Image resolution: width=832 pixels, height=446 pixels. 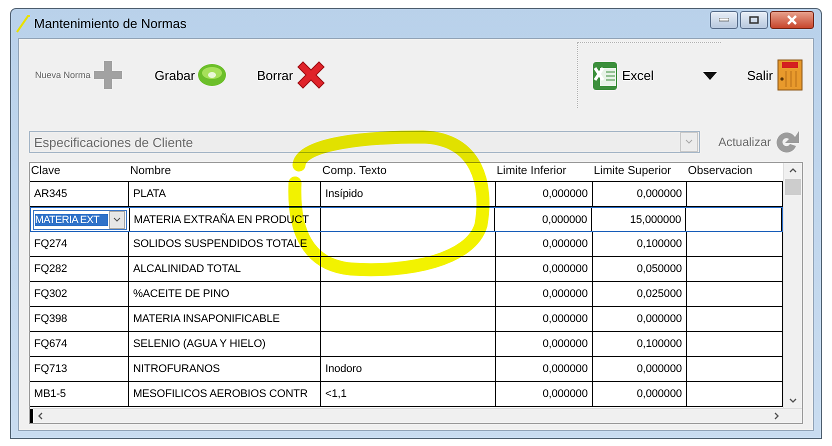 I want to click on table-row: FQ302 %ACEITE DE PINO 0,000000 0,025000, so click(x=406, y=294).